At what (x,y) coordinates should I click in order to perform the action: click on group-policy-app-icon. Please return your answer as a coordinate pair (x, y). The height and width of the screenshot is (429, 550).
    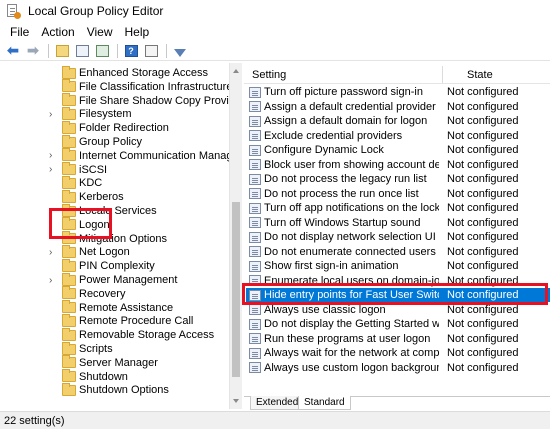
    Looking at the image, I should click on (13, 11).